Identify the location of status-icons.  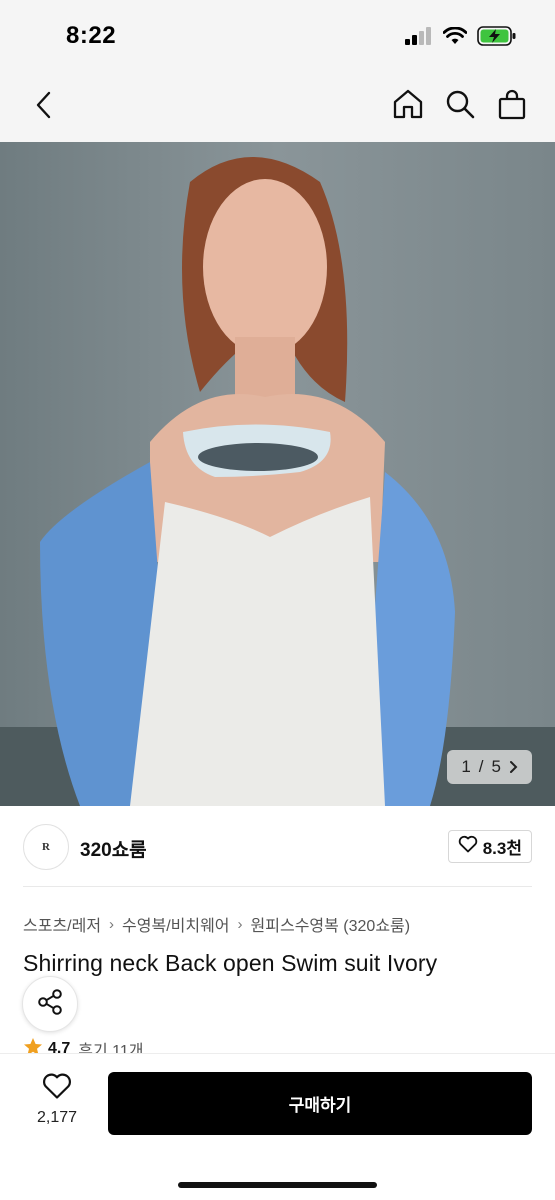
(461, 38).